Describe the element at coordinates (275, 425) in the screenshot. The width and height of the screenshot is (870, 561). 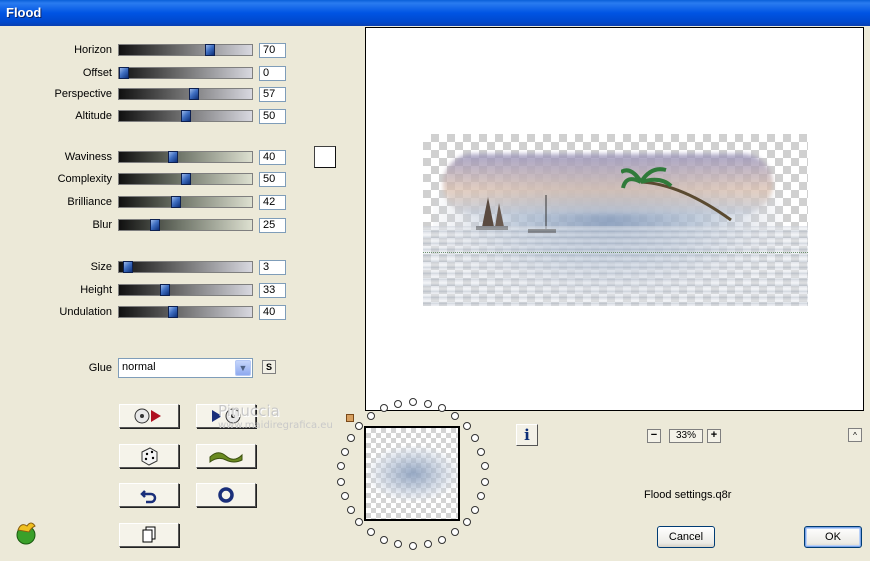
I see `watermark-site: www.maidiregrafica.eu` at that location.